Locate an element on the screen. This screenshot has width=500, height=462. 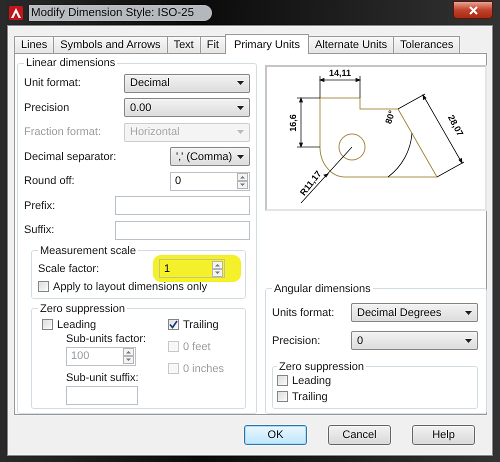
tab: Primary Units is located at coordinates (266, 44).